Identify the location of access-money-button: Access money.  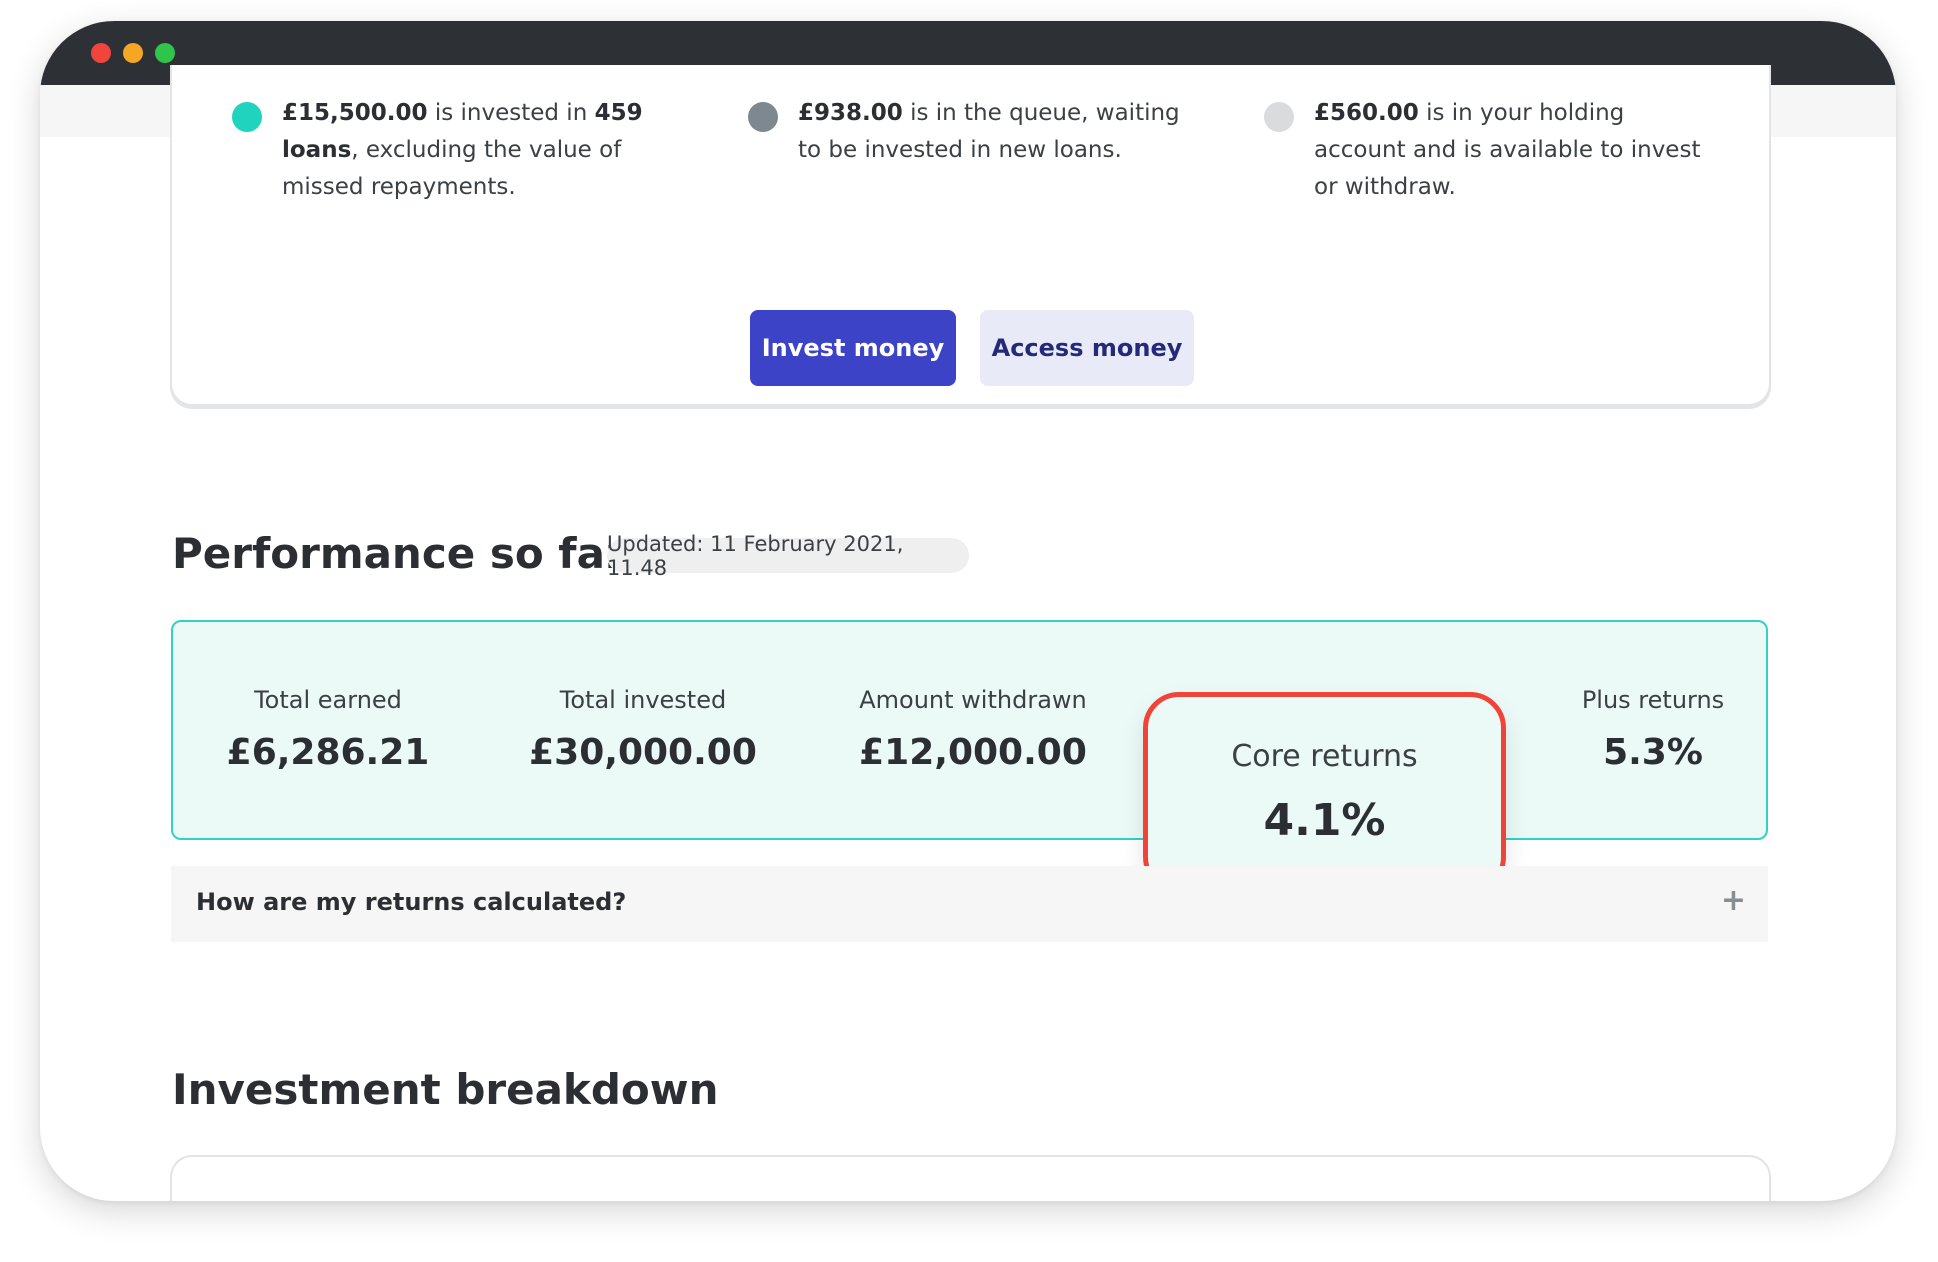
(1087, 348).